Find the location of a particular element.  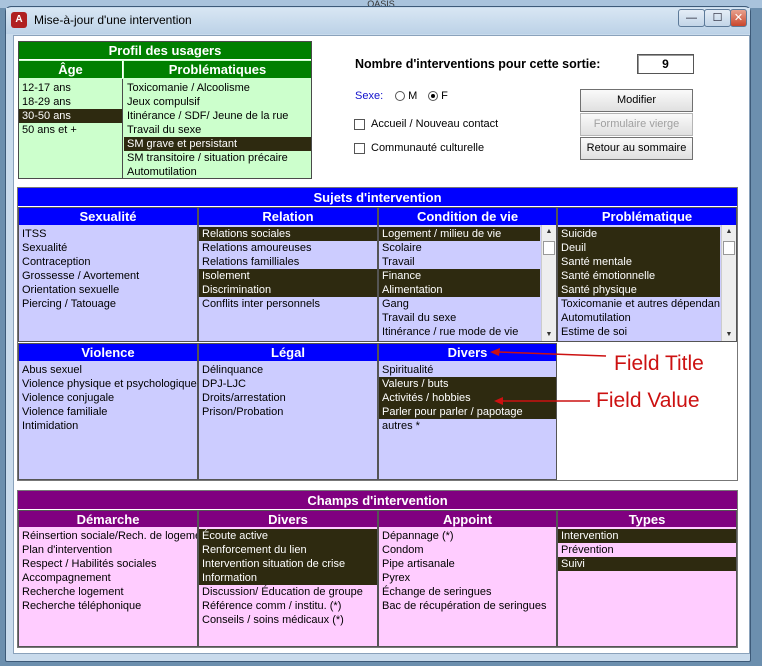

list-item: Piercing / Tatouage is located at coordinates (108, 304).